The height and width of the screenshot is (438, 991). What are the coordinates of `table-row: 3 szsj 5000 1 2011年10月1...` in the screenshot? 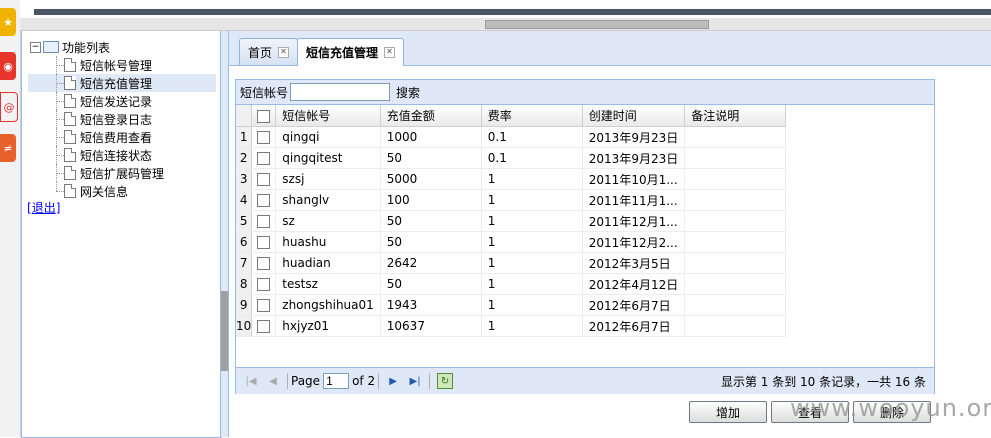 It's located at (511, 179).